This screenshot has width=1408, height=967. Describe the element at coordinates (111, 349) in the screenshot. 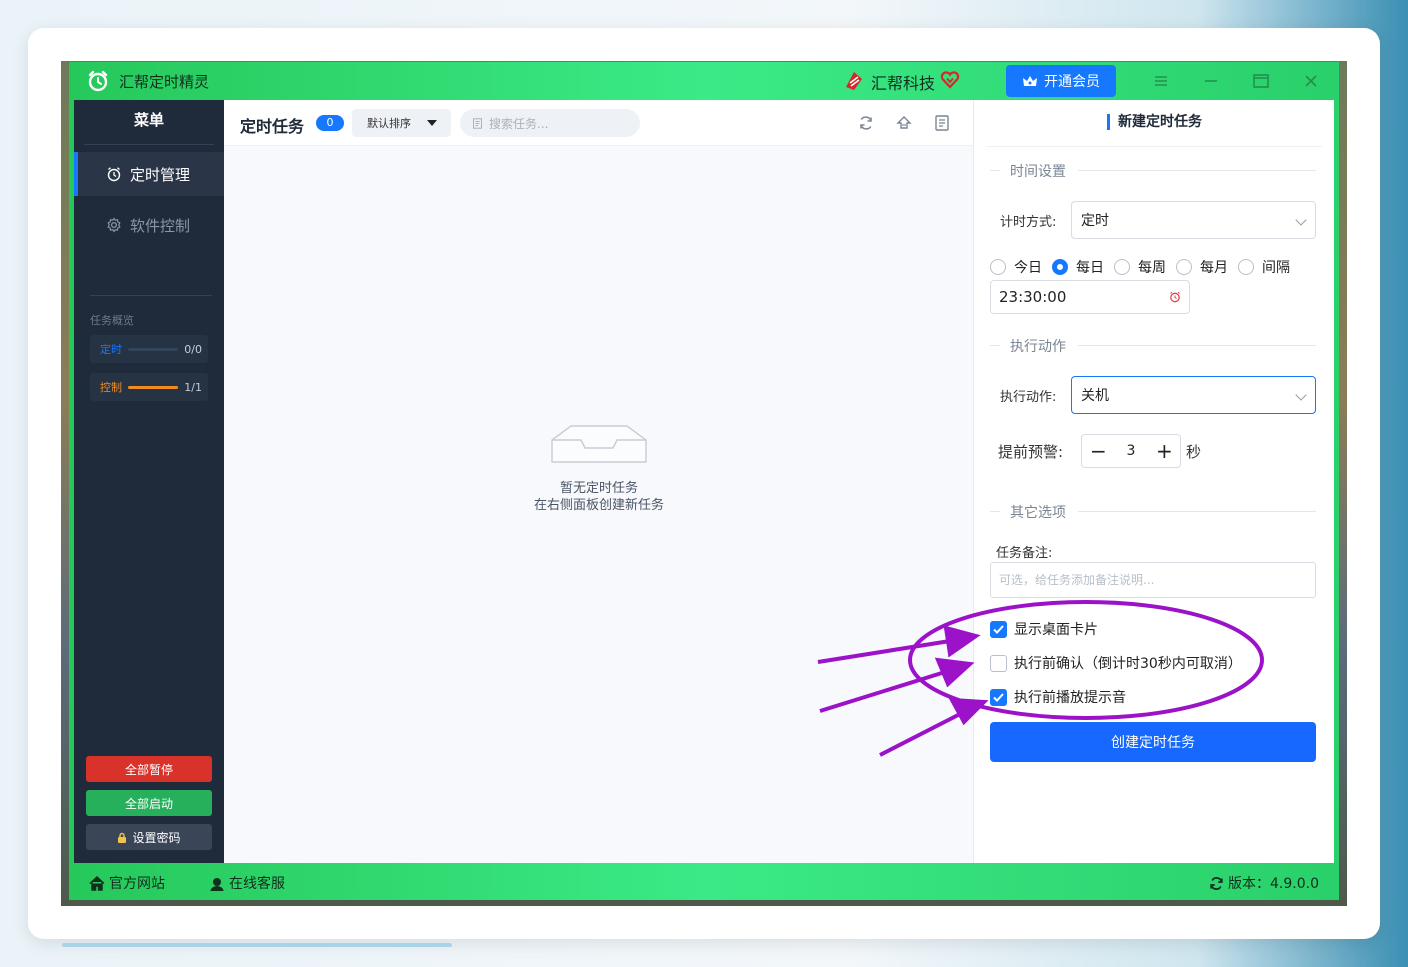

I see `overview-timer-label: 定时` at that location.